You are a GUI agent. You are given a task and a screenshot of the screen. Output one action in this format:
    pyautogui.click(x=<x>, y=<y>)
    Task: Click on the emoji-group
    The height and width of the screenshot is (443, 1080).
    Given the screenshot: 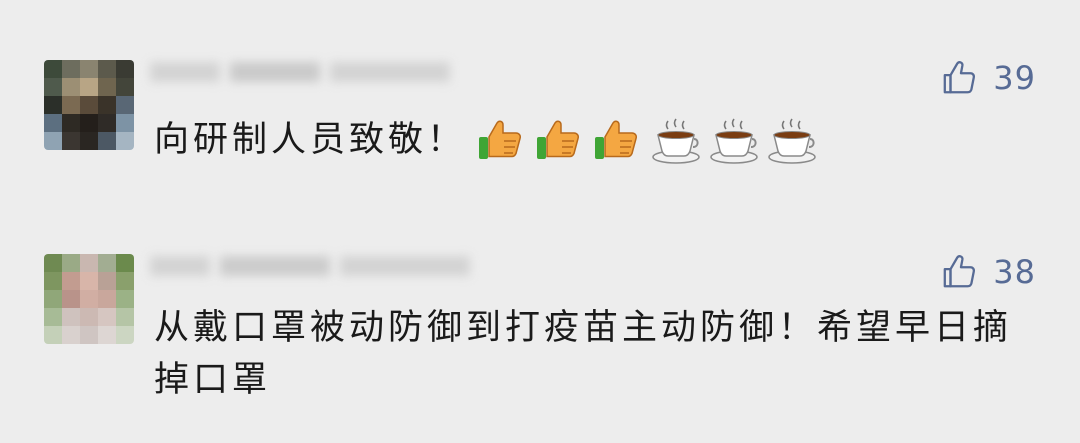 What is the action you would take?
    pyautogui.click(x=647, y=141)
    